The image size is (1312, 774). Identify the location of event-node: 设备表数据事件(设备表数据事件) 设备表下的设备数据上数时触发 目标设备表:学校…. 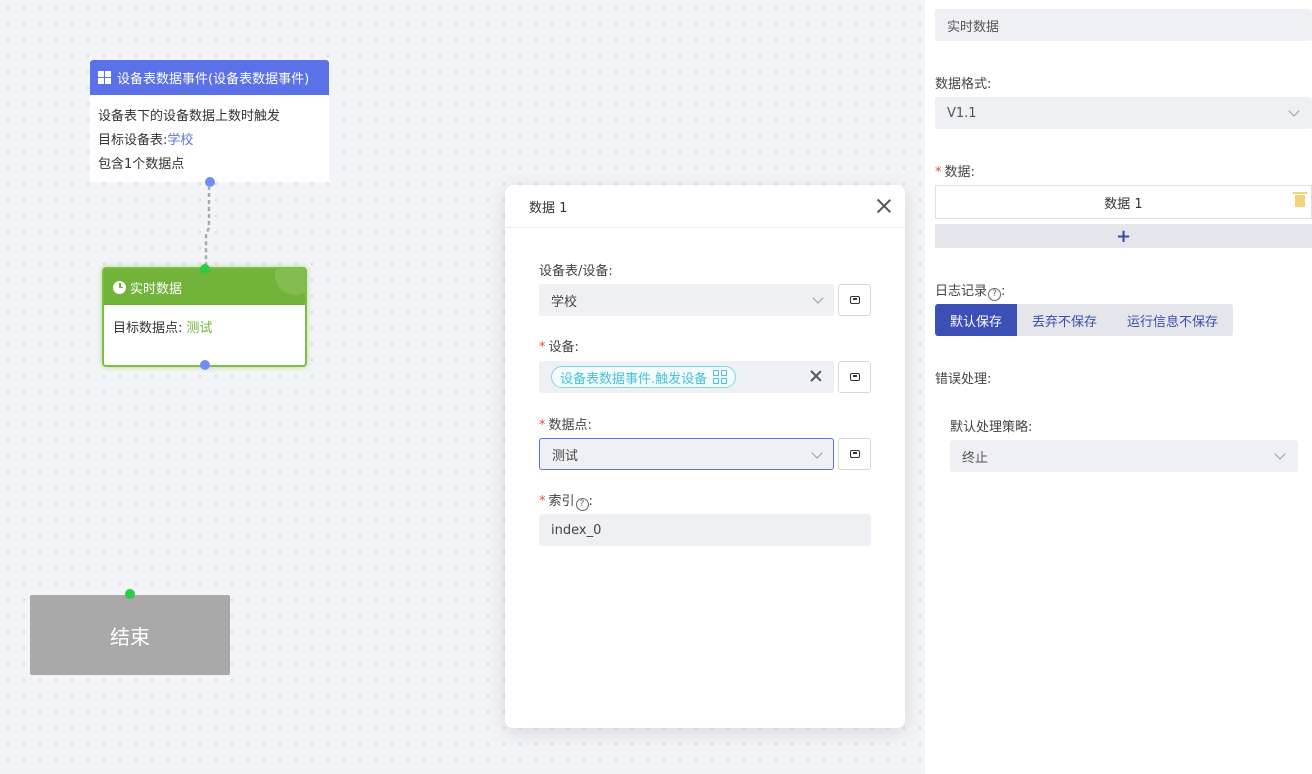
(209, 121).